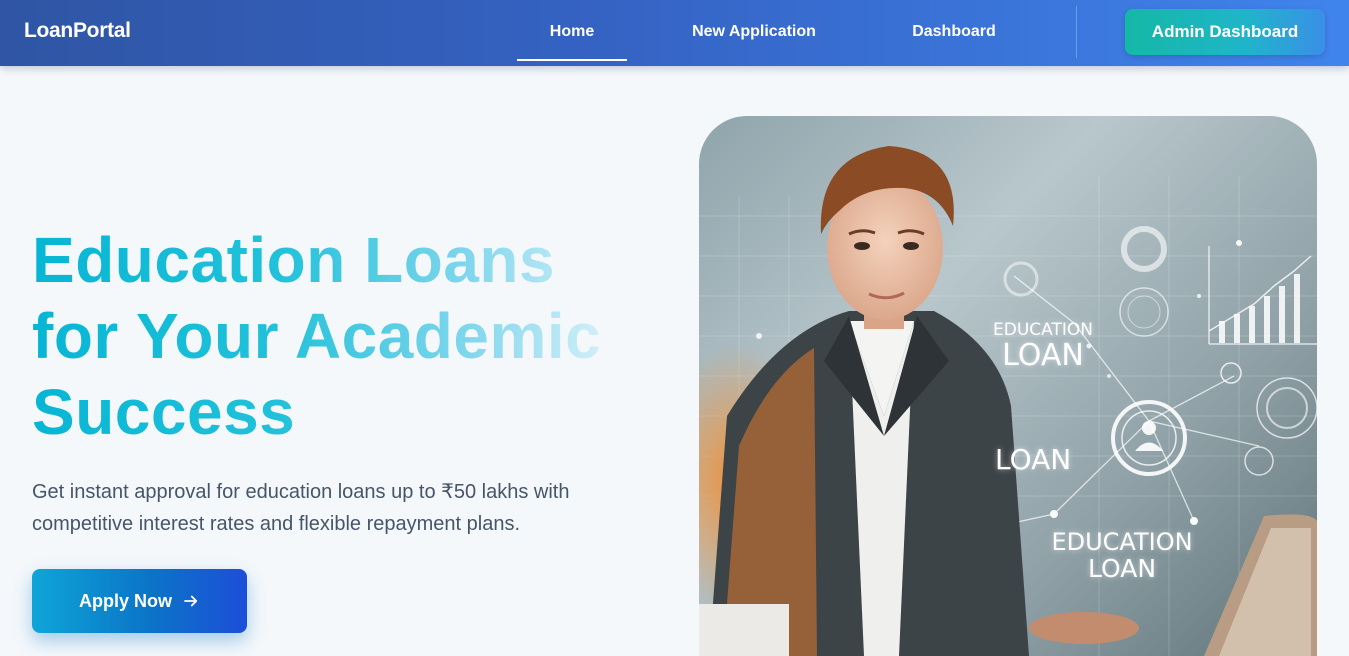  What do you see at coordinates (164, 412) in the screenshot?
I see `hero-title-line-3: Success` at bounding box center [164, 412].